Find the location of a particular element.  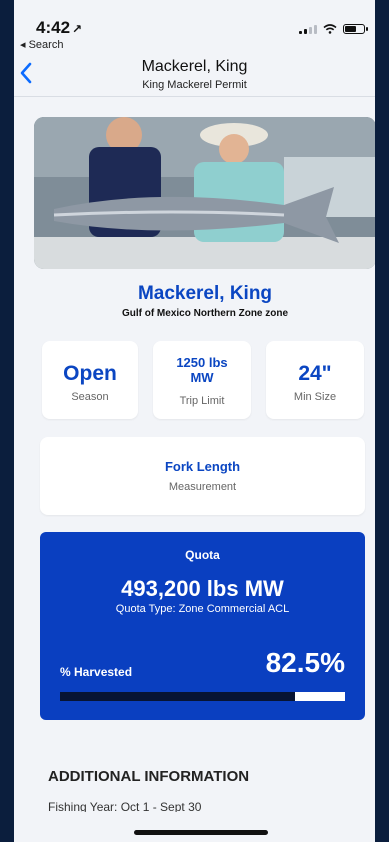

status-bar: 4:42 ↗ ◂ Search is located at coordinates (194, 26).